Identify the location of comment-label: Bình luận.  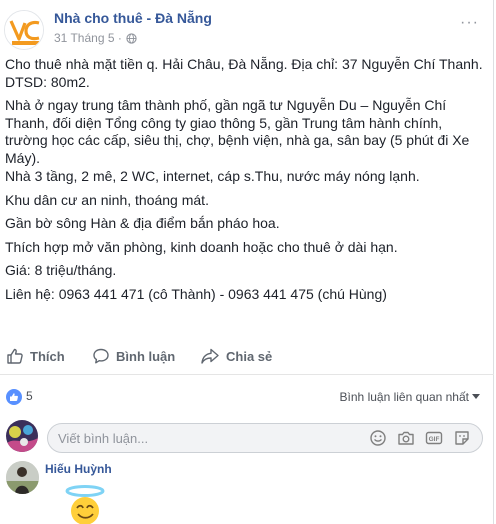
(146, 356).